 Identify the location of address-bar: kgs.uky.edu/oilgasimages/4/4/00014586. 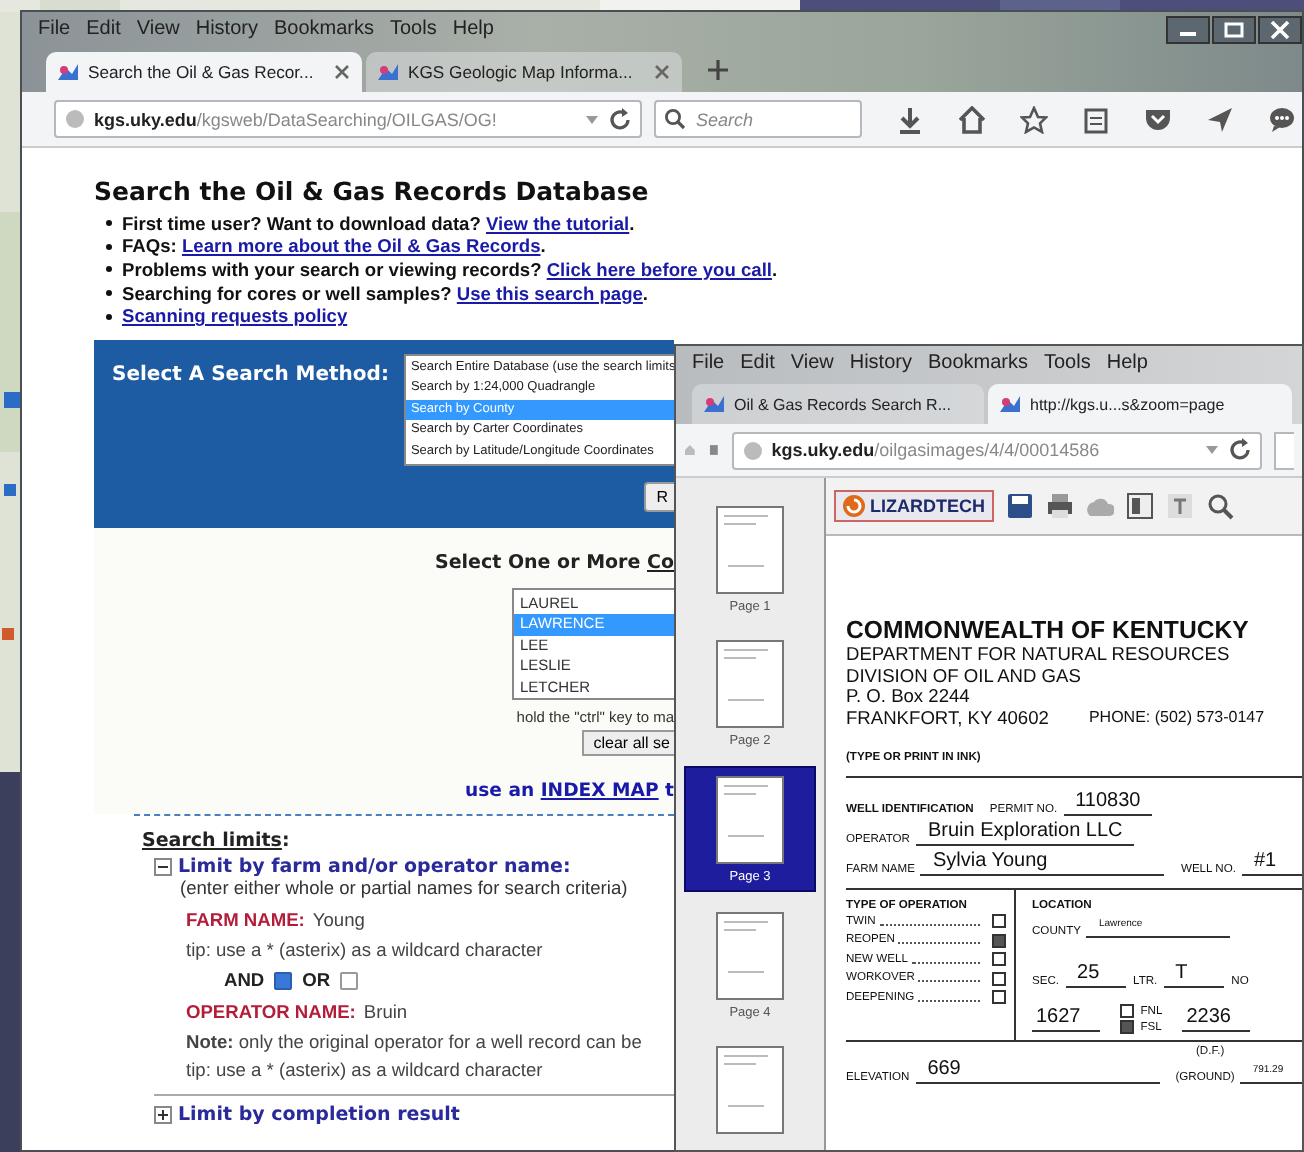
(996, 450).